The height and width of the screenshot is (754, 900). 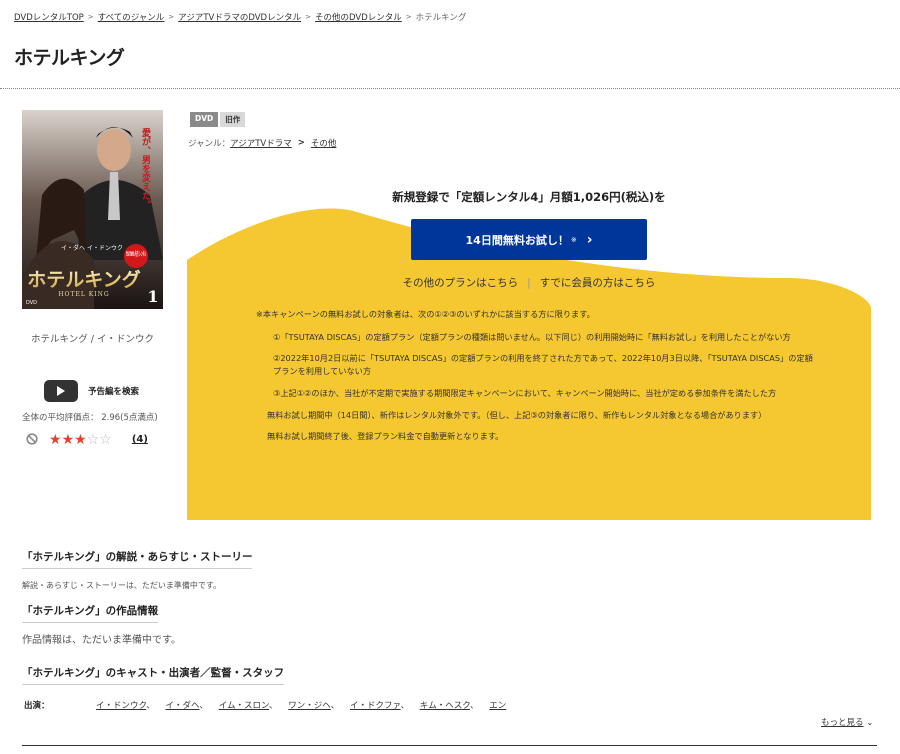 I want to click on jacket-volume: 1, so click(x=152, y=296).